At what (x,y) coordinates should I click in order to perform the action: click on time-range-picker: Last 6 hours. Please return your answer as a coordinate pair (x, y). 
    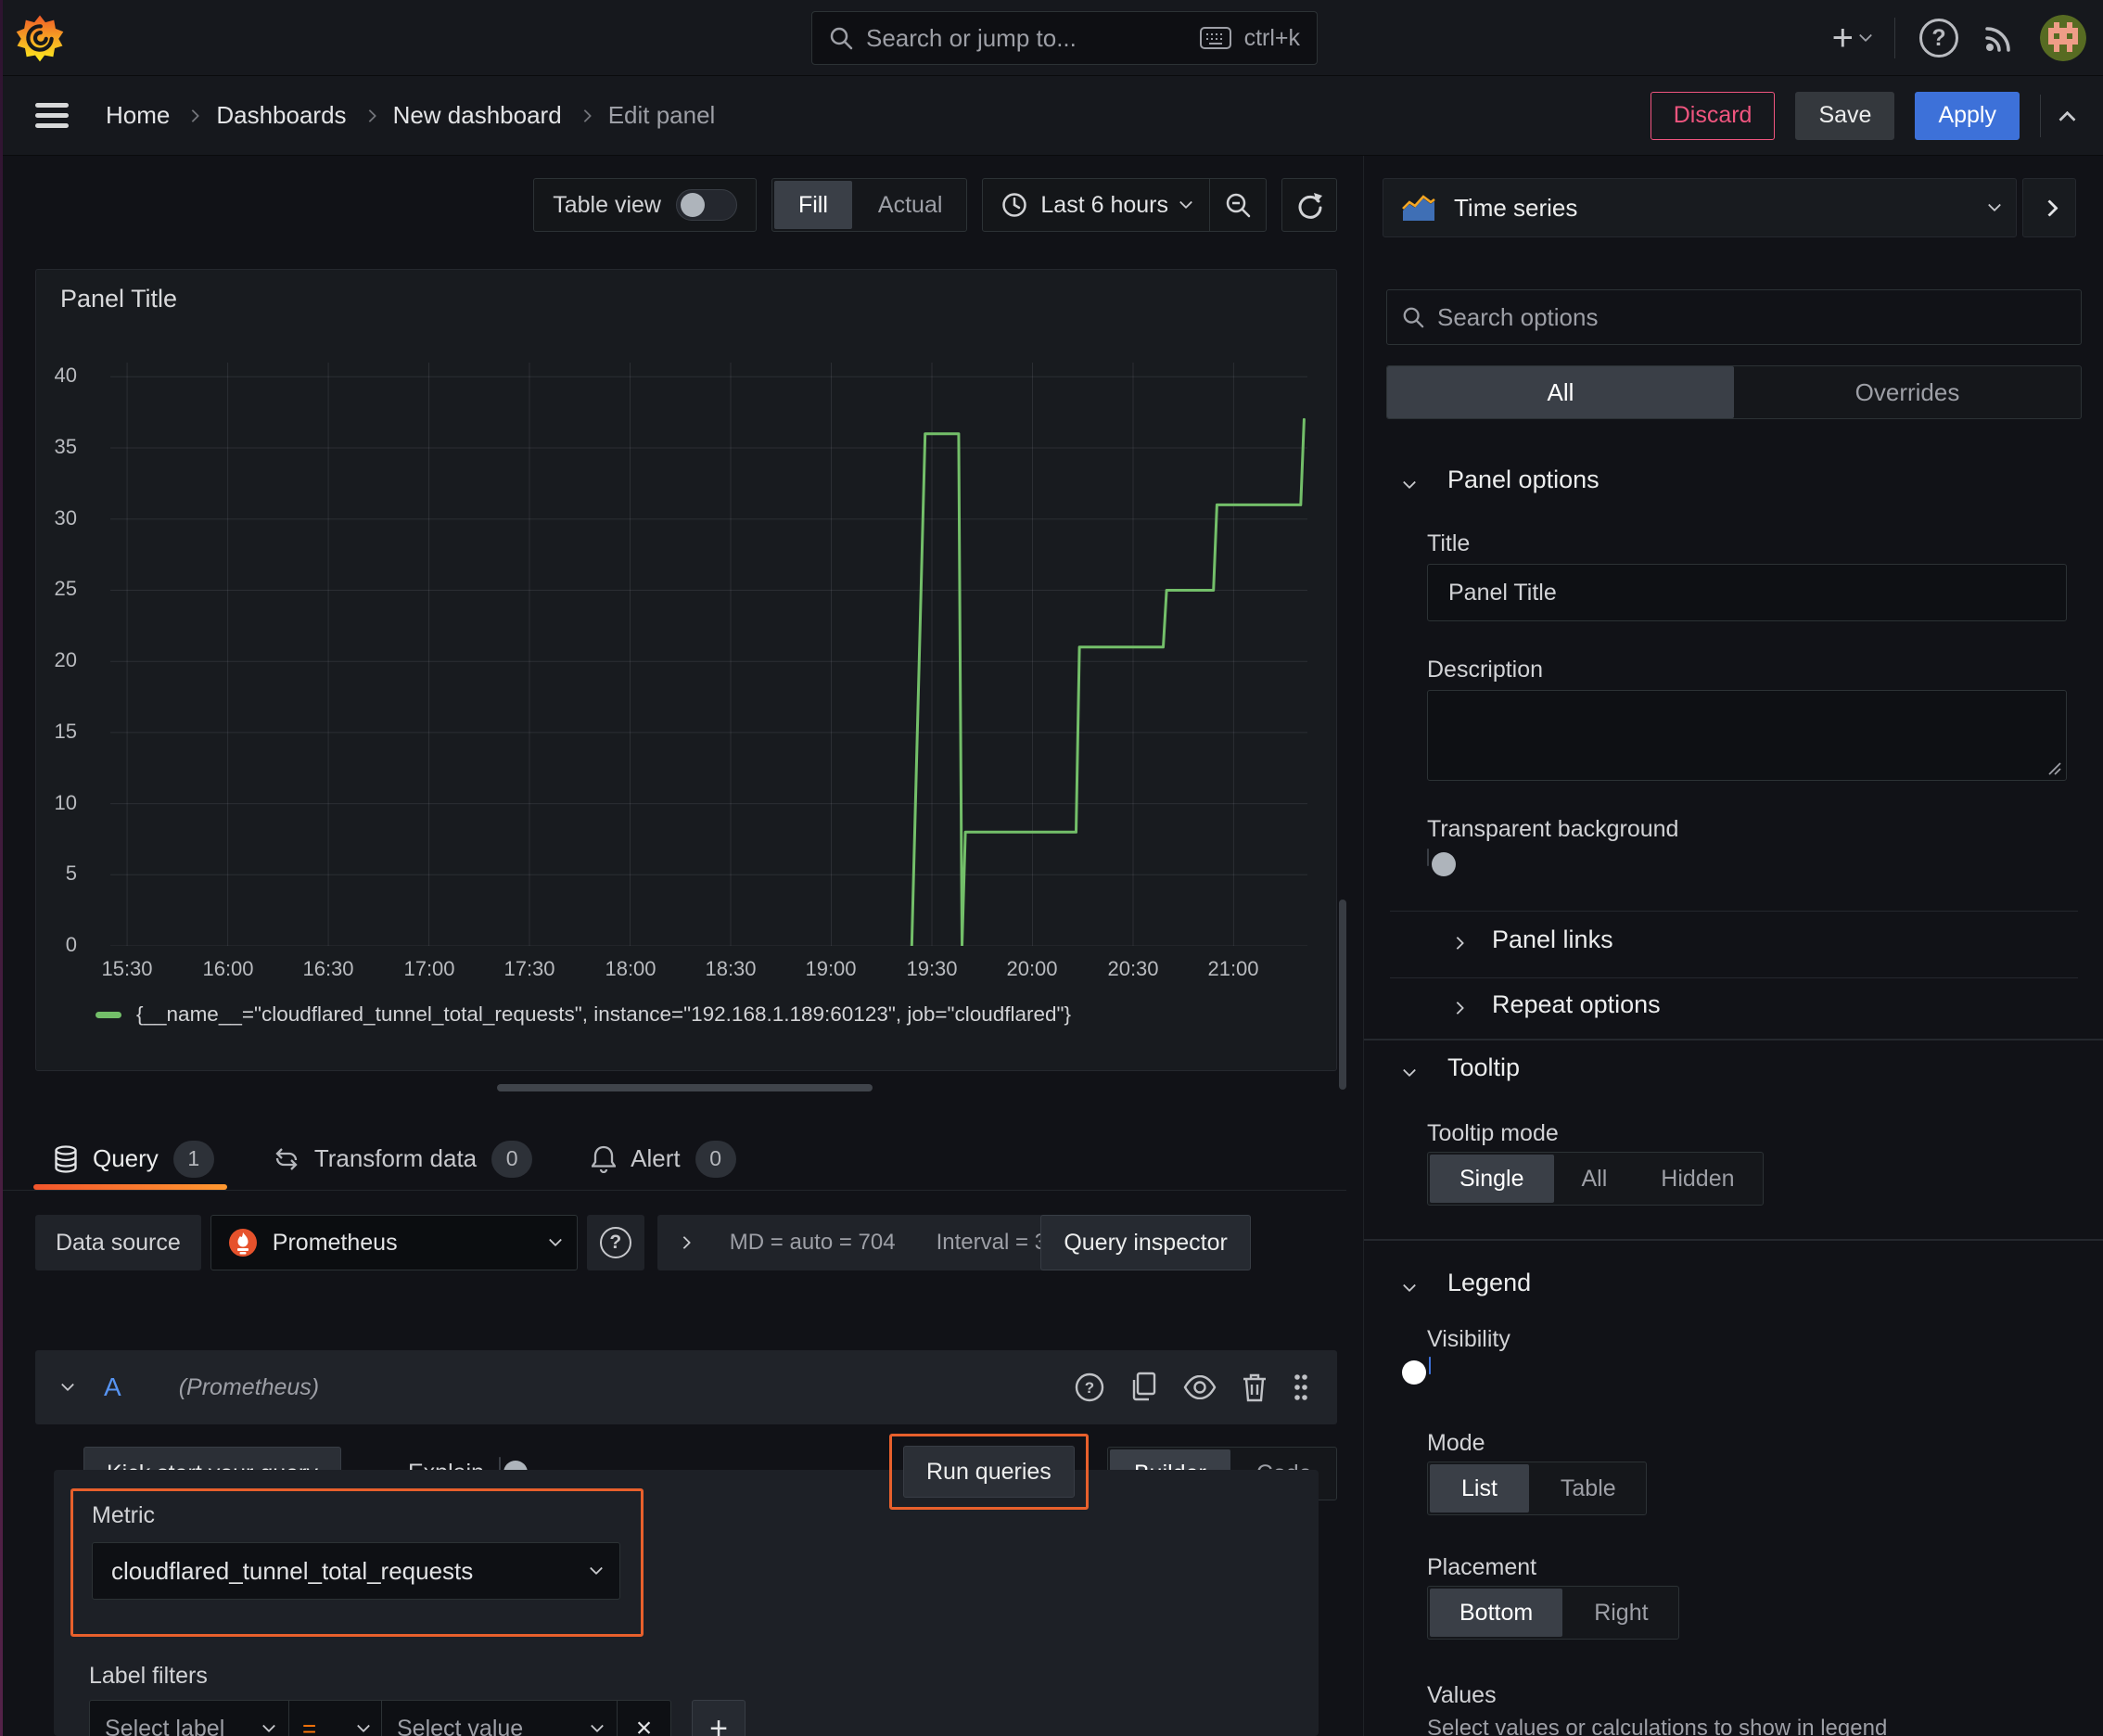
    Looking at the image, I should click on (1096, 205).